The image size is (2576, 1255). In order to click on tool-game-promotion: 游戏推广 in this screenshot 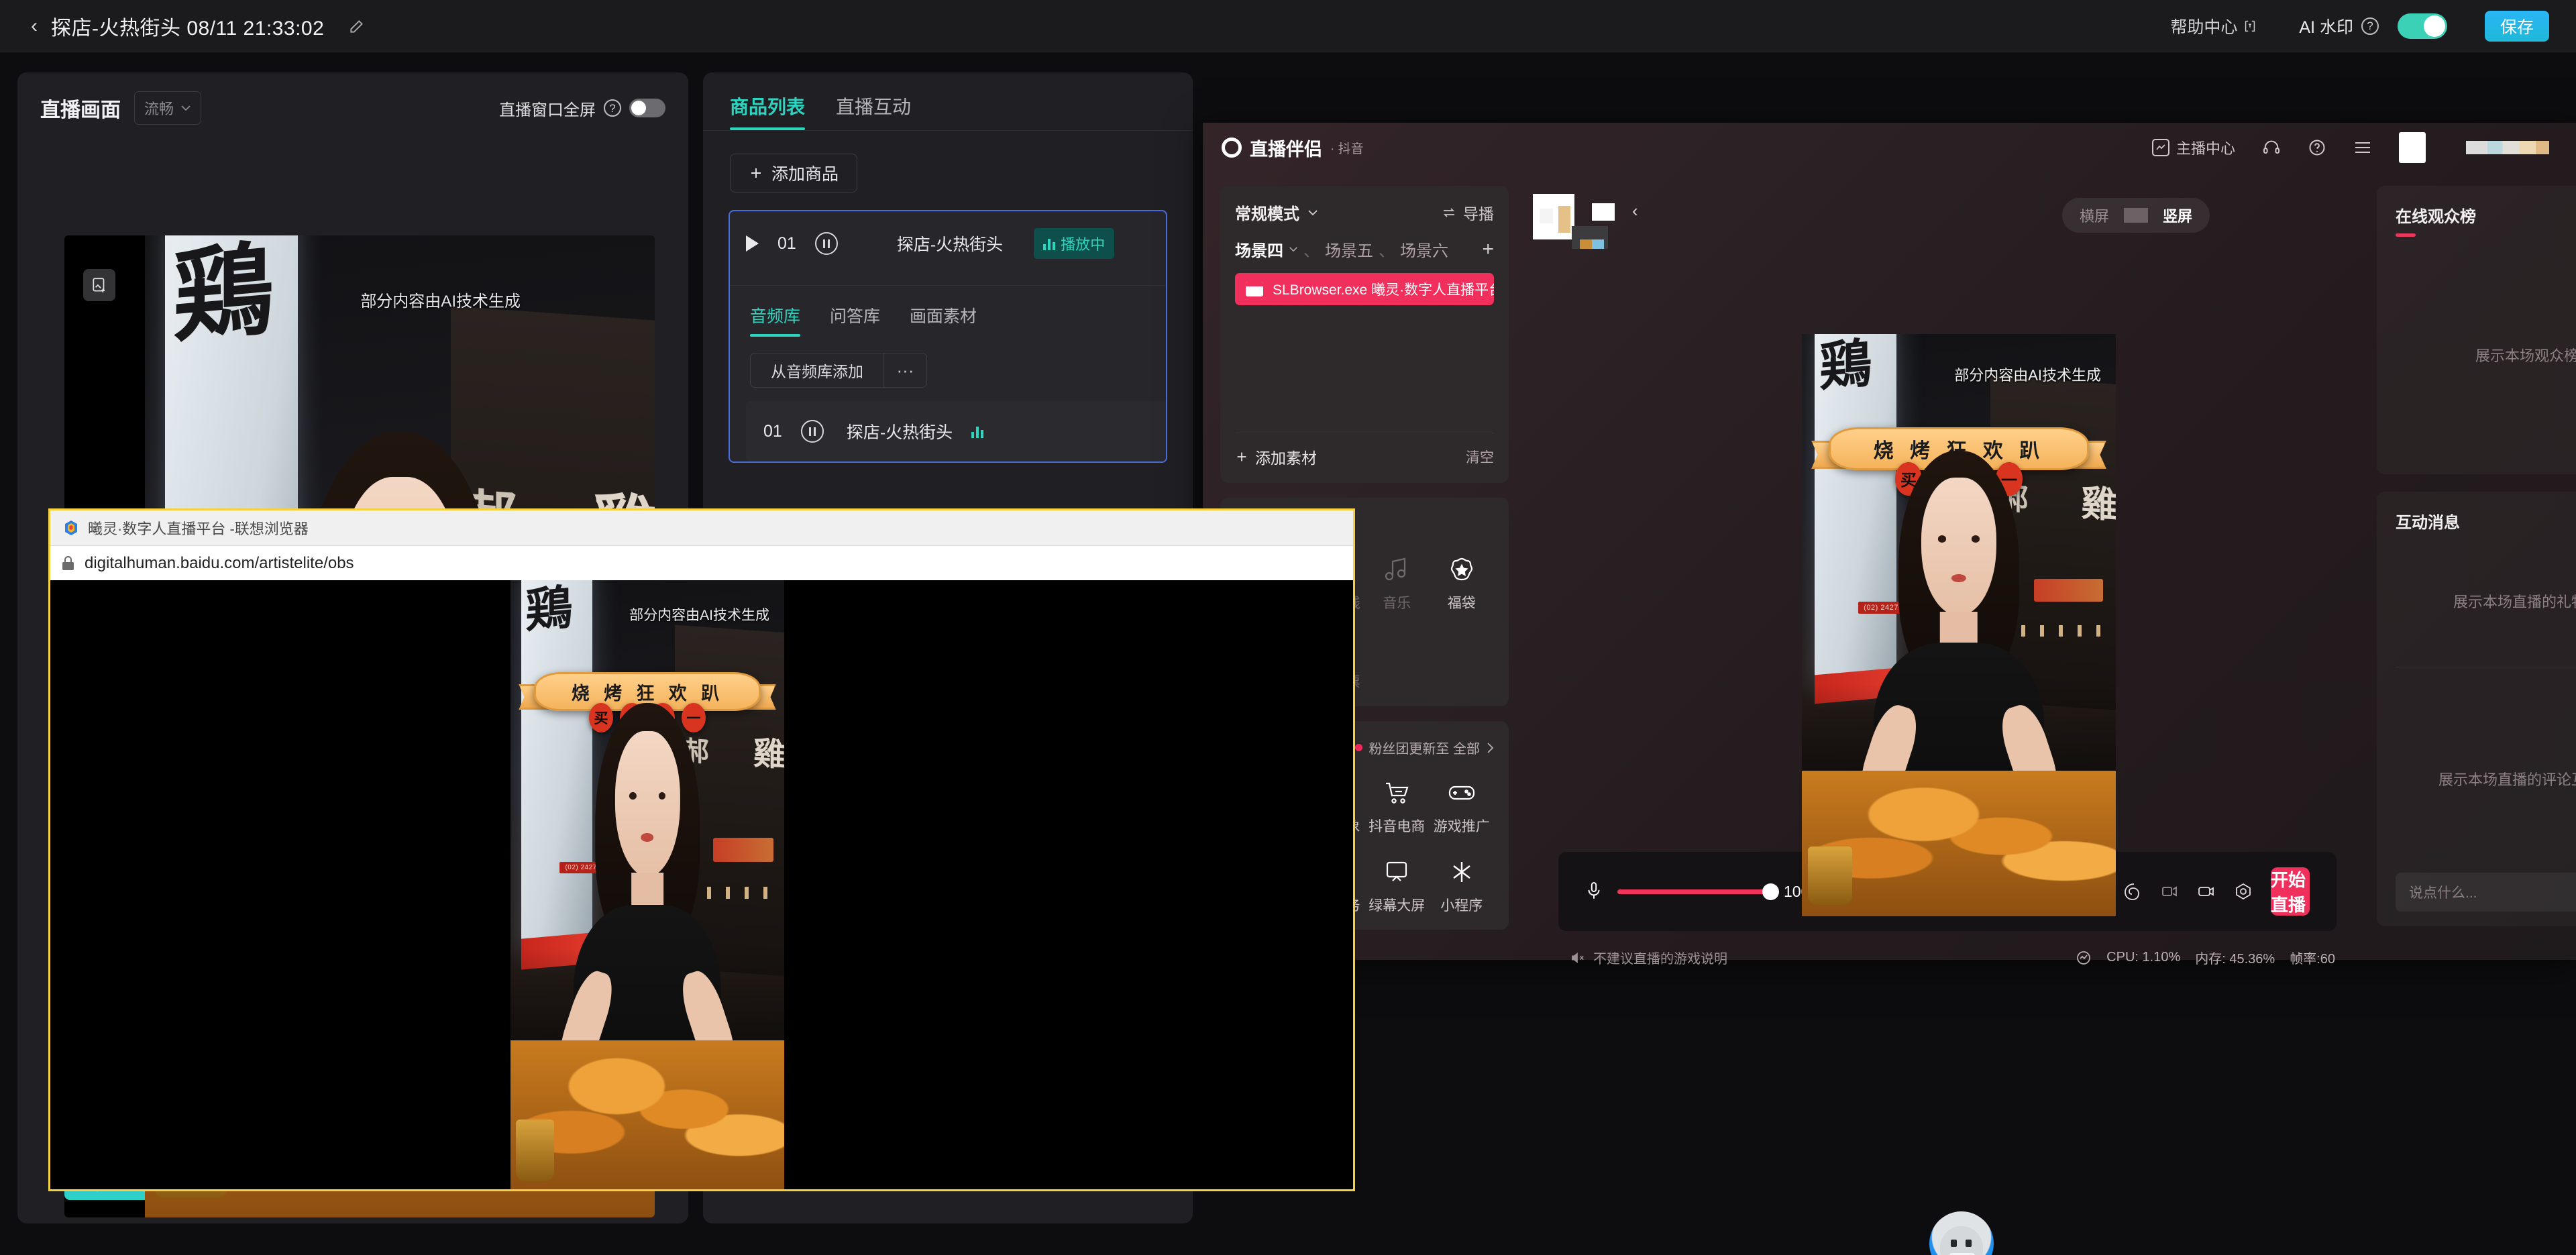, I will do `click(1462, 807)`.